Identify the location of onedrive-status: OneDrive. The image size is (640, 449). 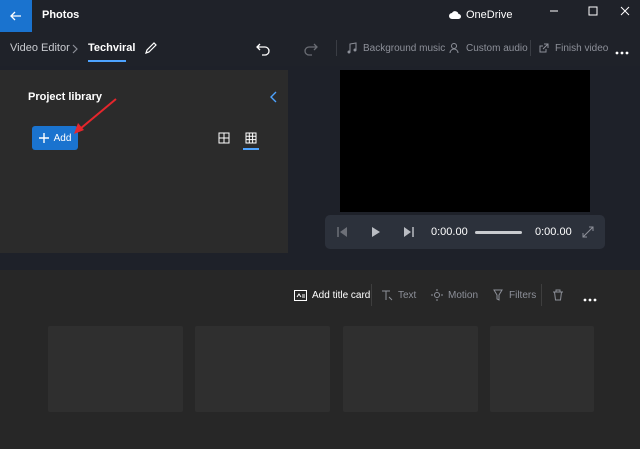
(480, 15).